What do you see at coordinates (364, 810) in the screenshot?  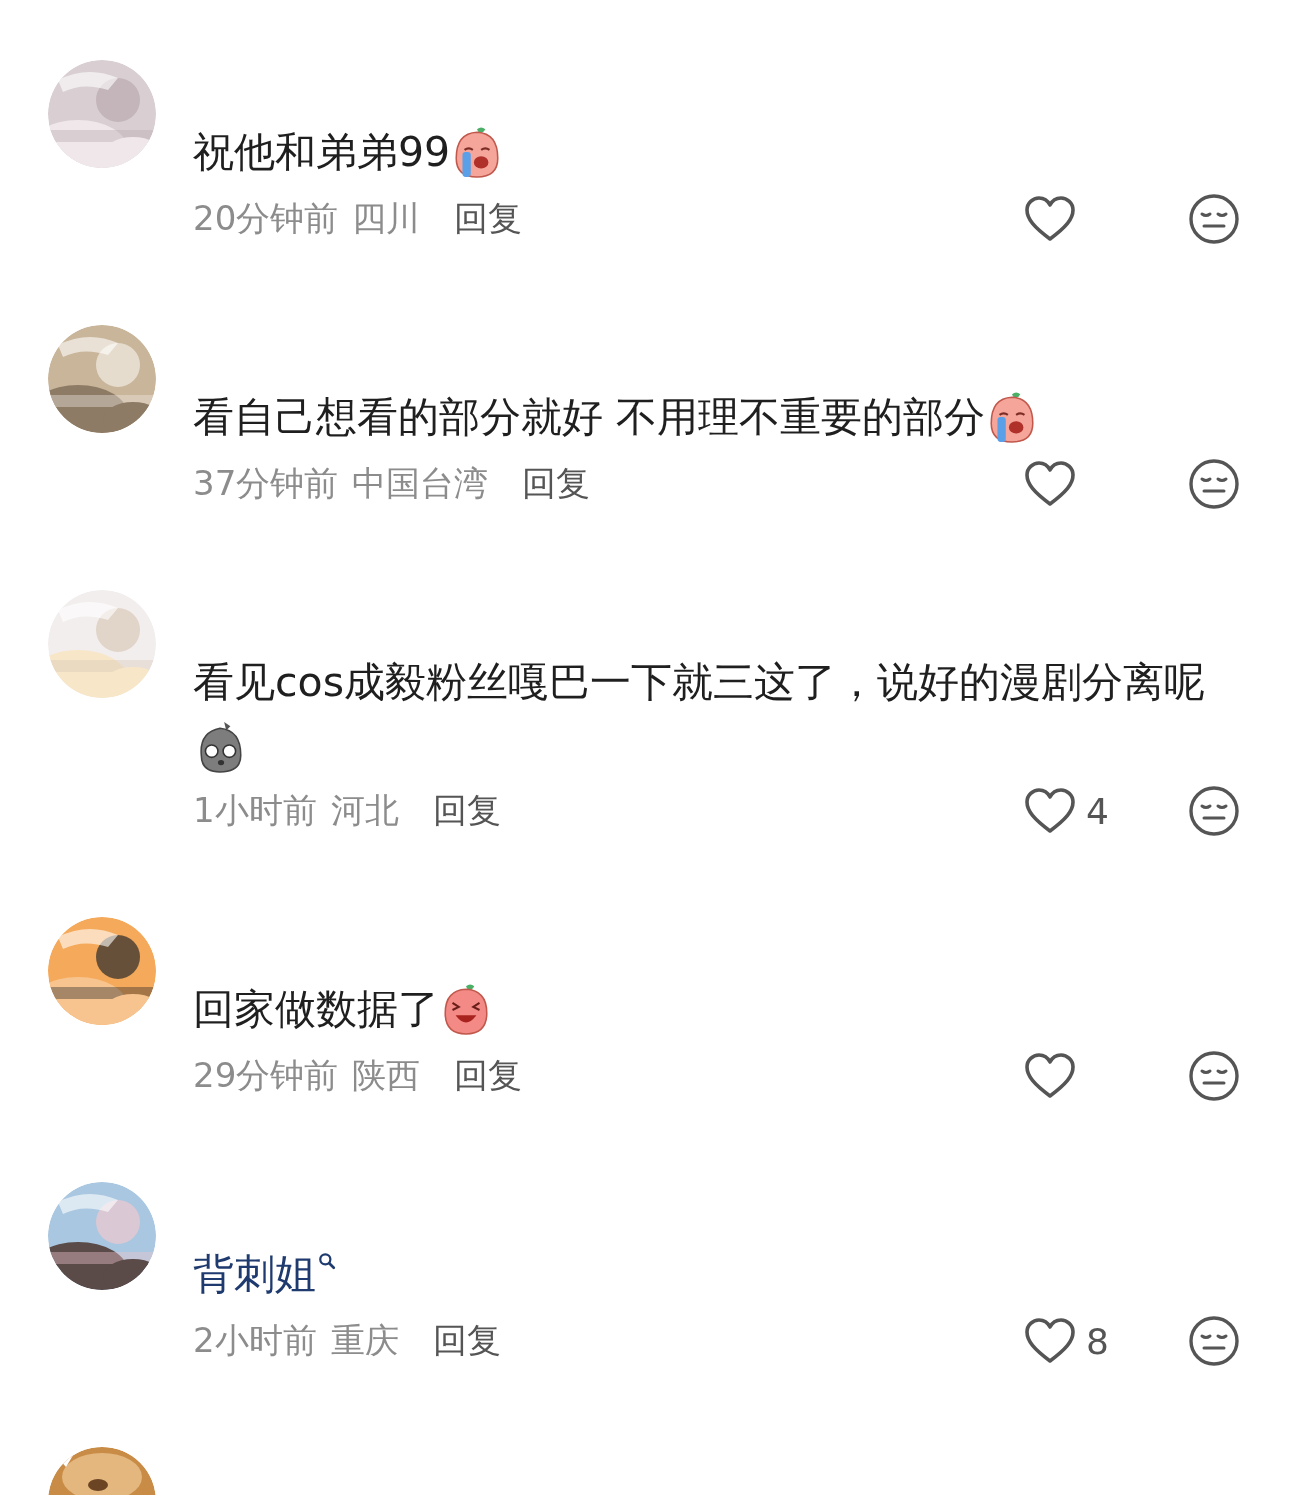 I see `comment-location: 河北` at bounding box center [364, 810].